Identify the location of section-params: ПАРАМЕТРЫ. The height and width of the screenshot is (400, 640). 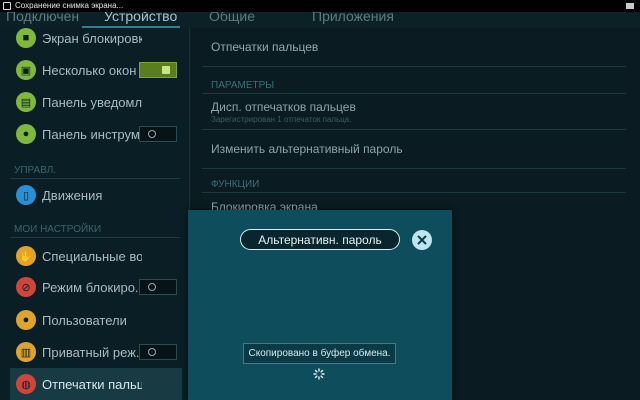
(243, 85).